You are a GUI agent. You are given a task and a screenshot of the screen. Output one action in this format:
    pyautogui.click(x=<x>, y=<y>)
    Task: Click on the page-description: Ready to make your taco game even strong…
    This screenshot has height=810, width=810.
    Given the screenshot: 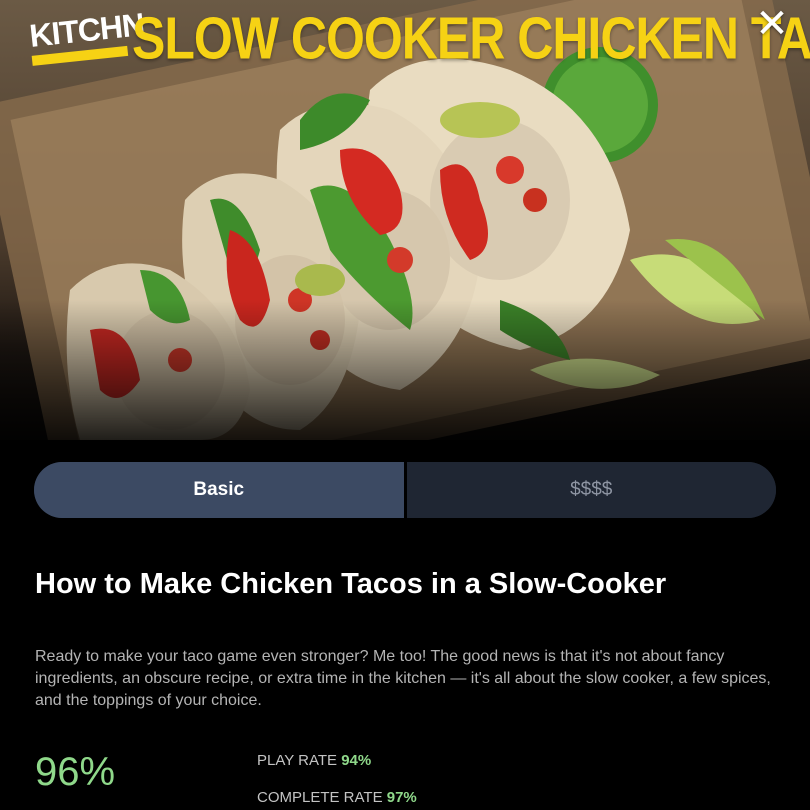 What is the action you would take?
    pyautogui.click(x=403, y=678)
    